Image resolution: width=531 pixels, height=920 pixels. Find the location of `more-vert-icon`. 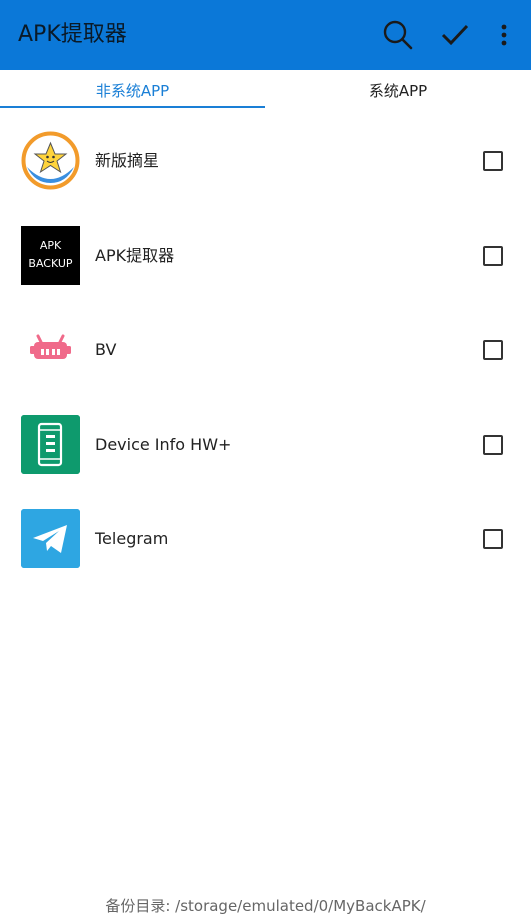

more-vert-icon is located at coordinates (504, 35).